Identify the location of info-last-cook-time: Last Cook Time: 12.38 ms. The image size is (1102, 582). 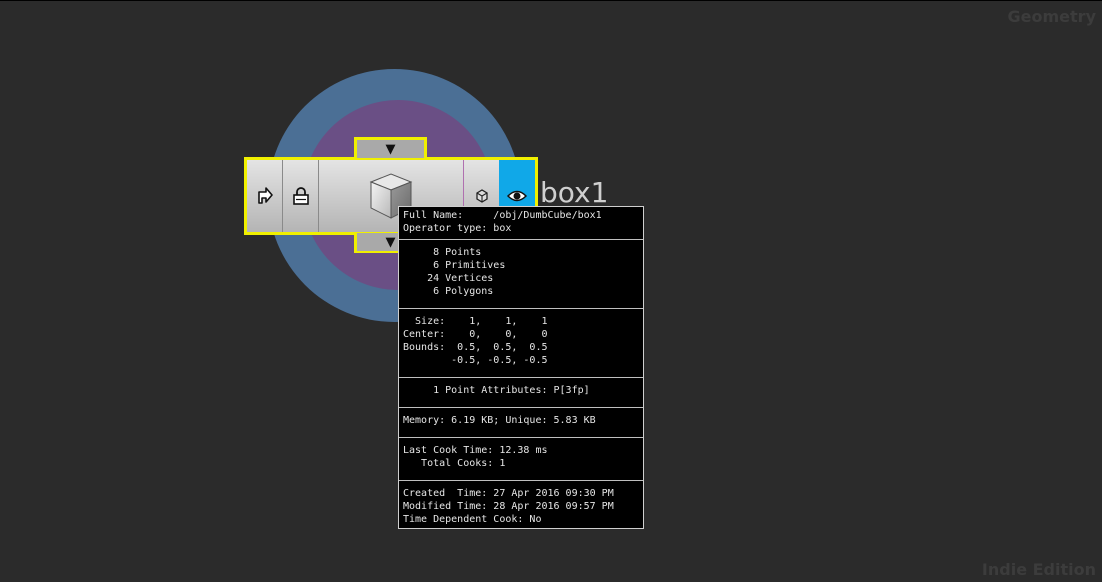
(475, 450).